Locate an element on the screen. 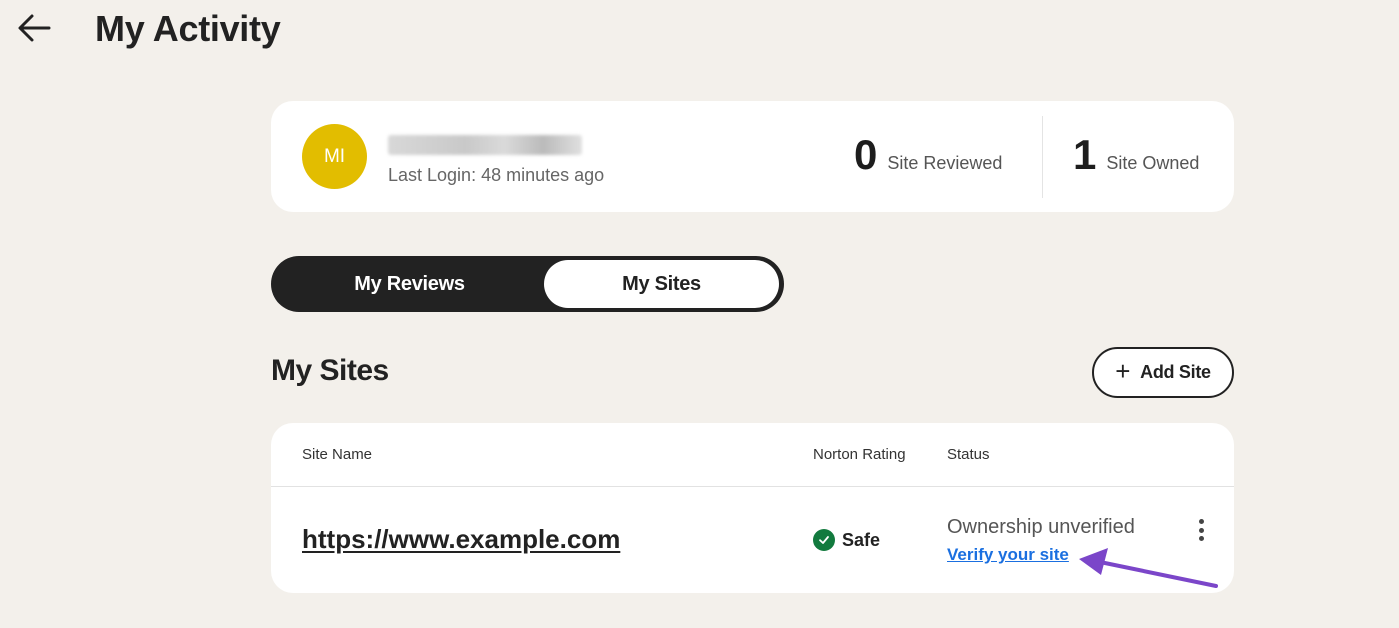 This screenshot has height=628, width=1399. stat-sites-owned: 1 Site Owned is located at coordinates (1136, 155).